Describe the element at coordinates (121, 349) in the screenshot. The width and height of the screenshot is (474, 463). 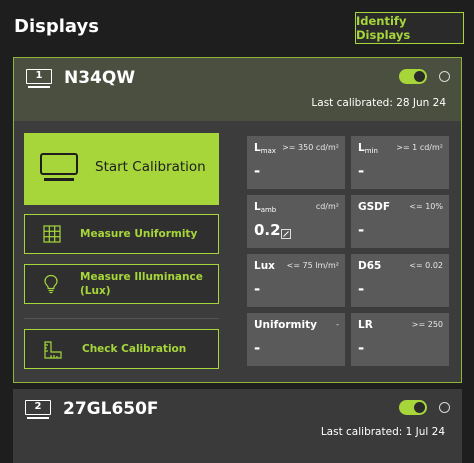
I see `check-calibration-button: Check Calibration` at that location.